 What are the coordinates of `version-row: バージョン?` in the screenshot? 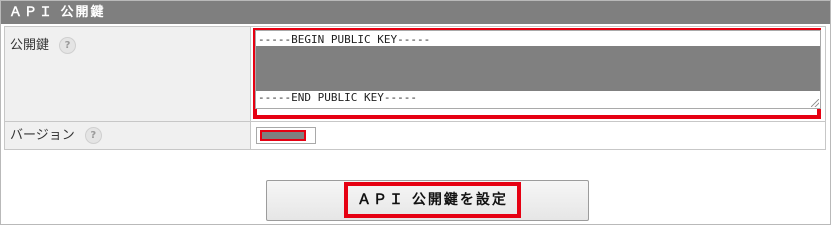 It's located at (415, 135).